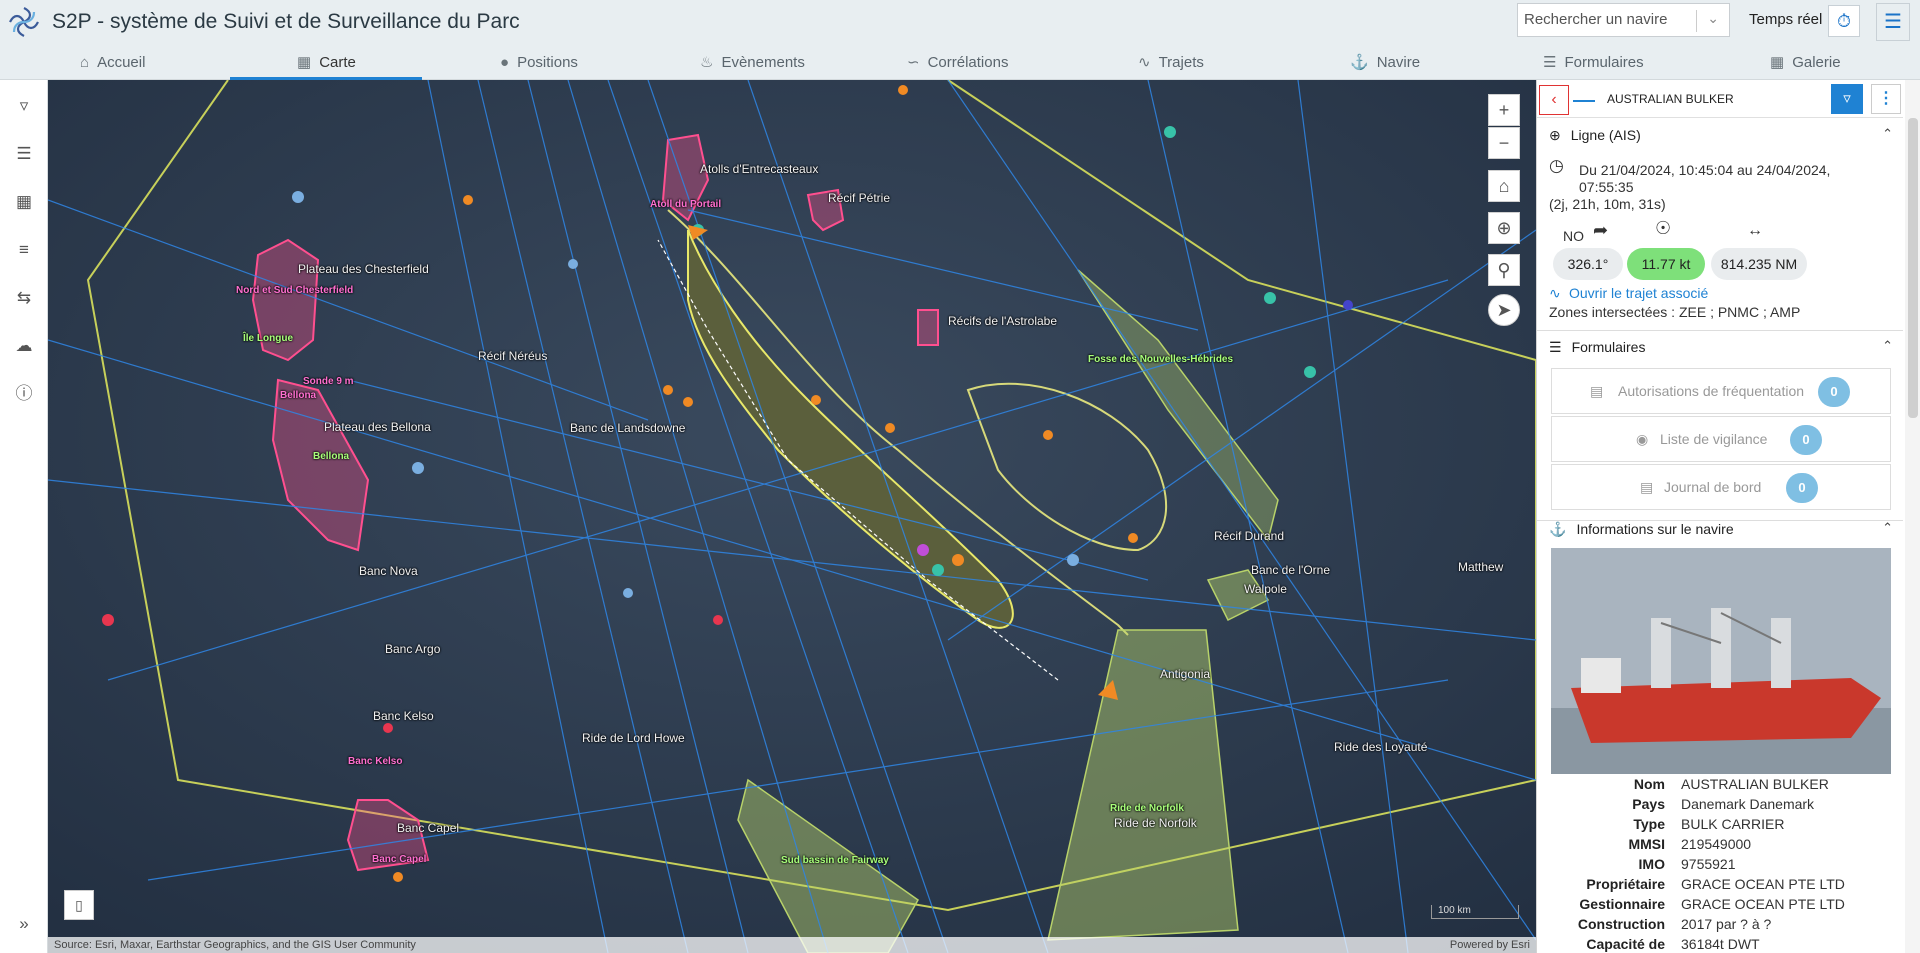 This screenshot has width=1920, height=953. I want to click on tab-formulaires: ☰ Formulaires, so click(1593, 62).